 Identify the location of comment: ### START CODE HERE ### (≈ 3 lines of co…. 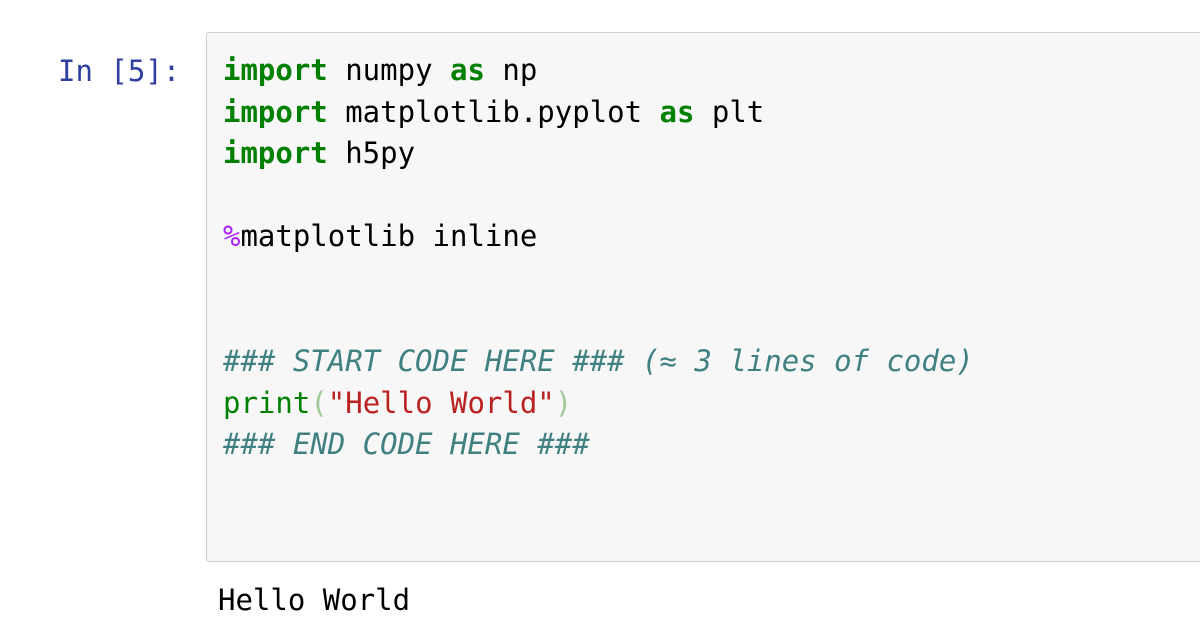
(598, 361).